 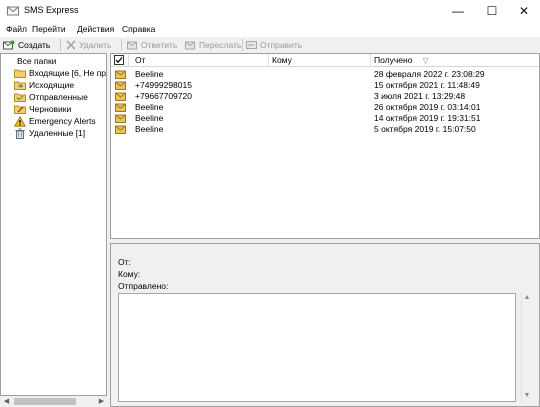 I want to click on table-row: +74999298015 15 октября 2021 г. 11:48:49, so click(x=325, y=85).